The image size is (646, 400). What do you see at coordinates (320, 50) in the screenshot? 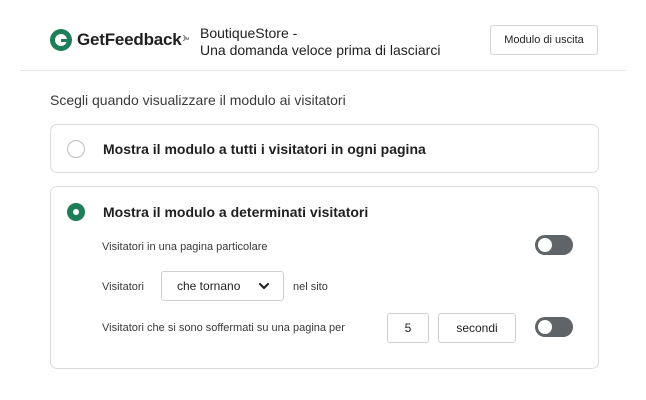
I see `breadcrumb-form-title: Una domanda veloce prima di lasciarci` at bounding box center [320, 50].